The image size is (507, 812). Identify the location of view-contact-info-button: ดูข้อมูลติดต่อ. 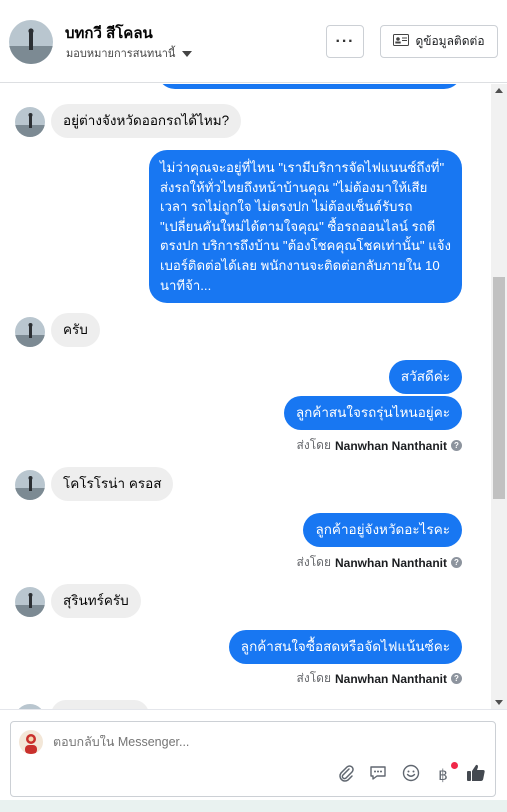
(439, 41).